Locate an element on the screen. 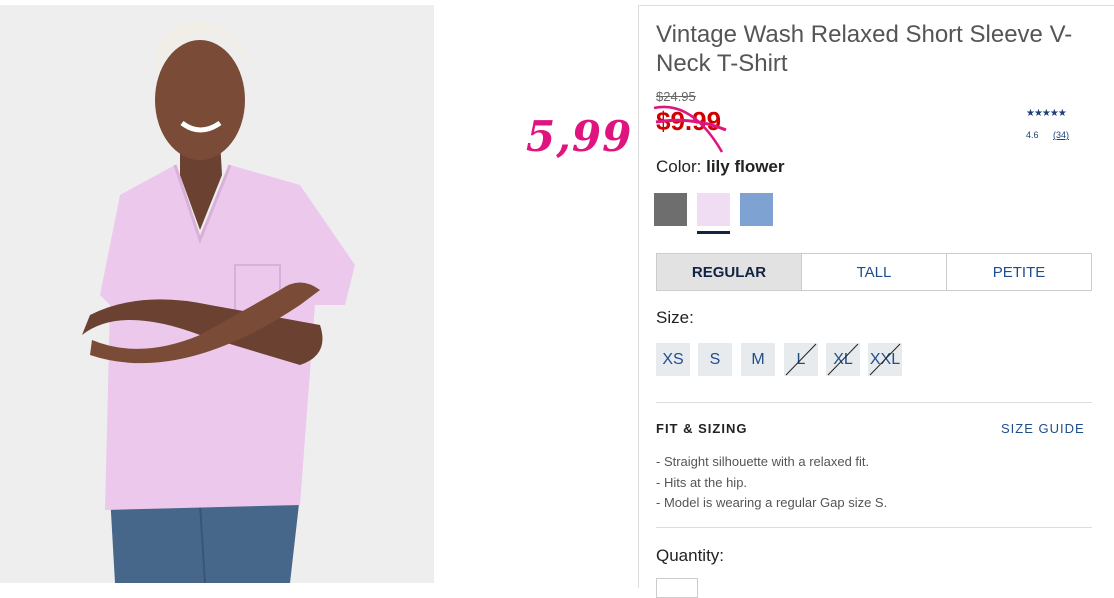  review-count: (34) is located at coordinates (1061, 135).